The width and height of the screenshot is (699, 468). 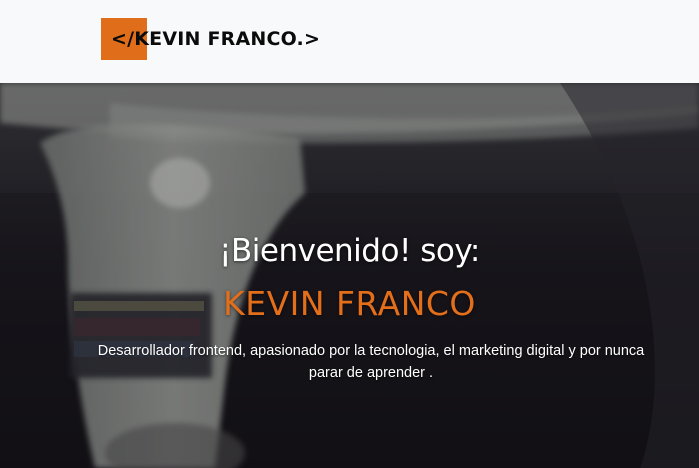 I want to click on hero-greeting: ¡Bienvenido! soy:, so click(x=349, y=251).